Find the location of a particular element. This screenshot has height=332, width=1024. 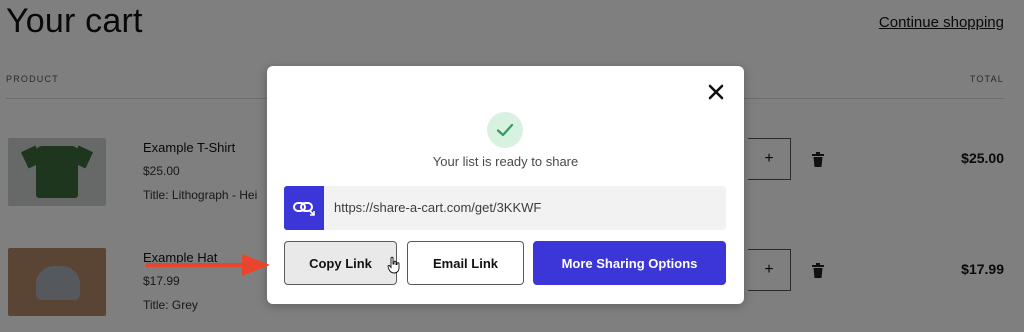

pointer-cursor-icon is located at coordinates (394, 265).